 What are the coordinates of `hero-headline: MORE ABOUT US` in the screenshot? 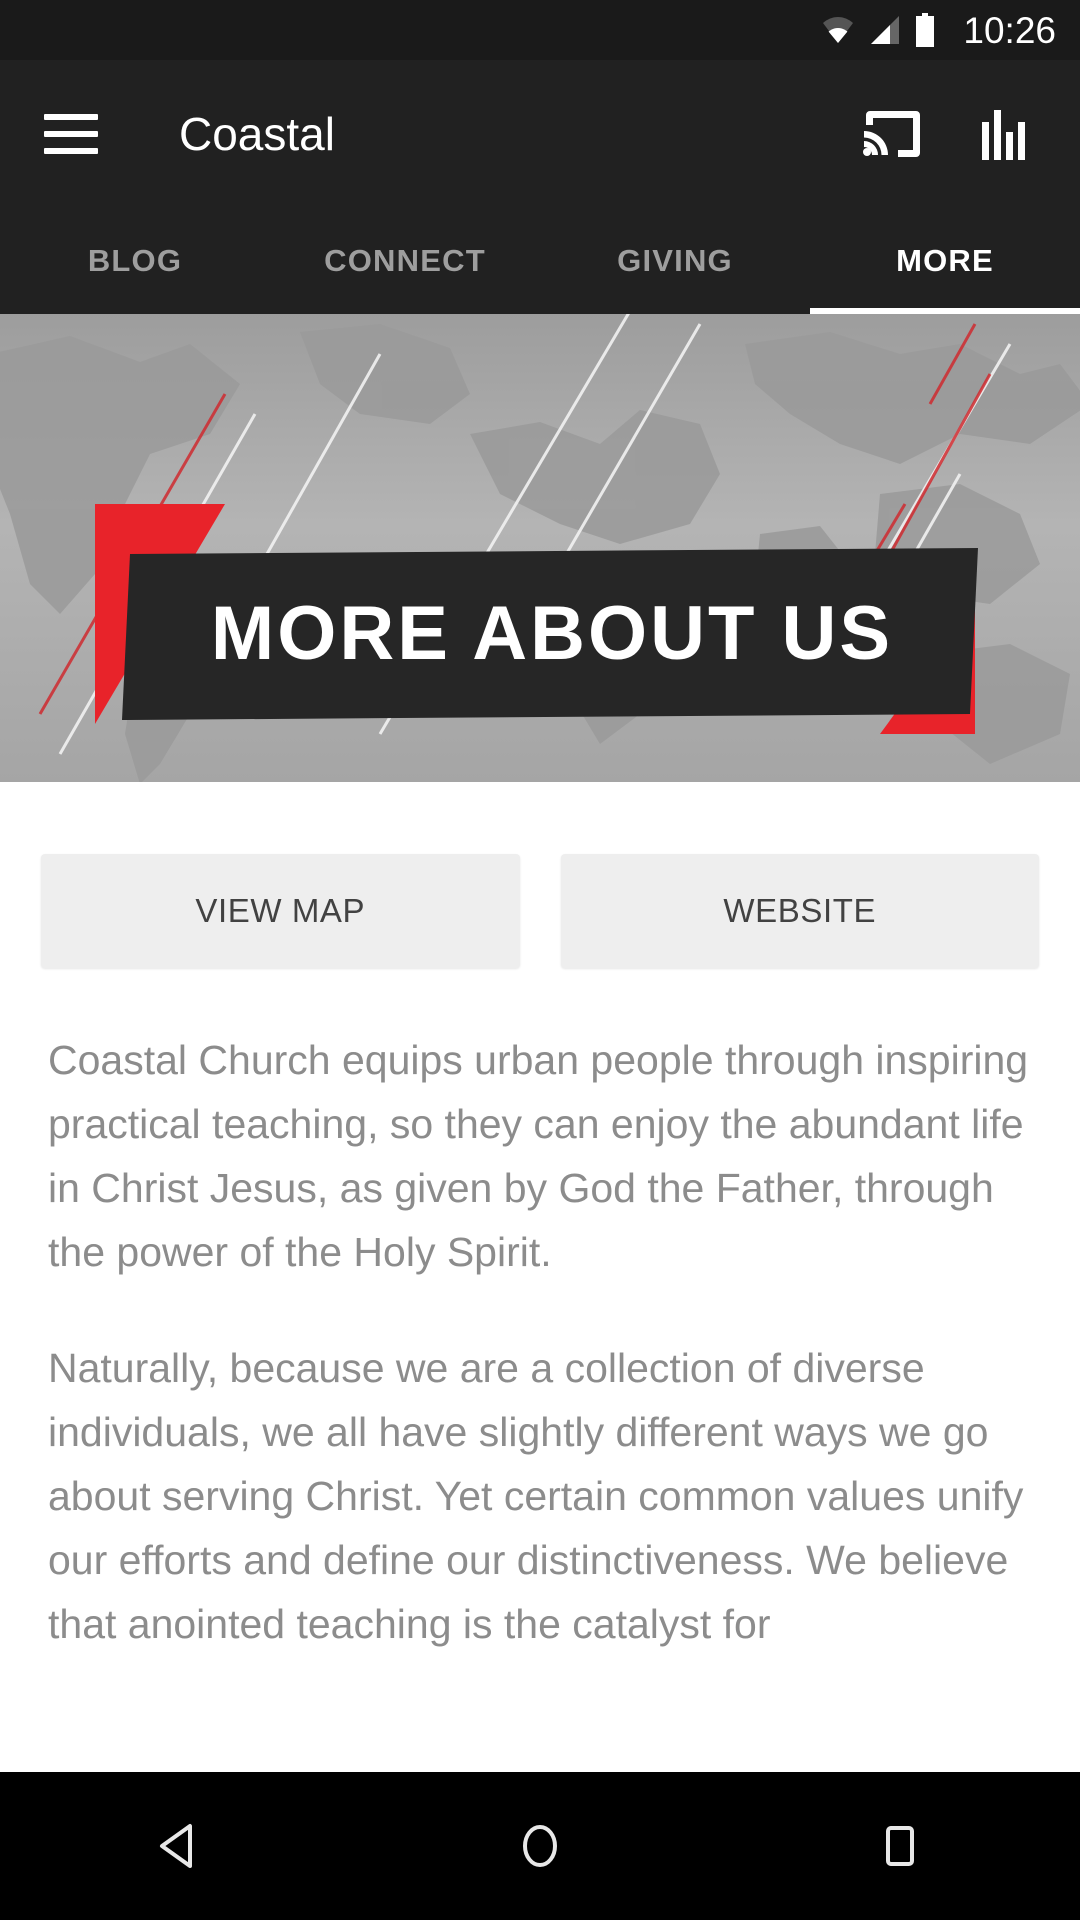 It's located at (552, 633).